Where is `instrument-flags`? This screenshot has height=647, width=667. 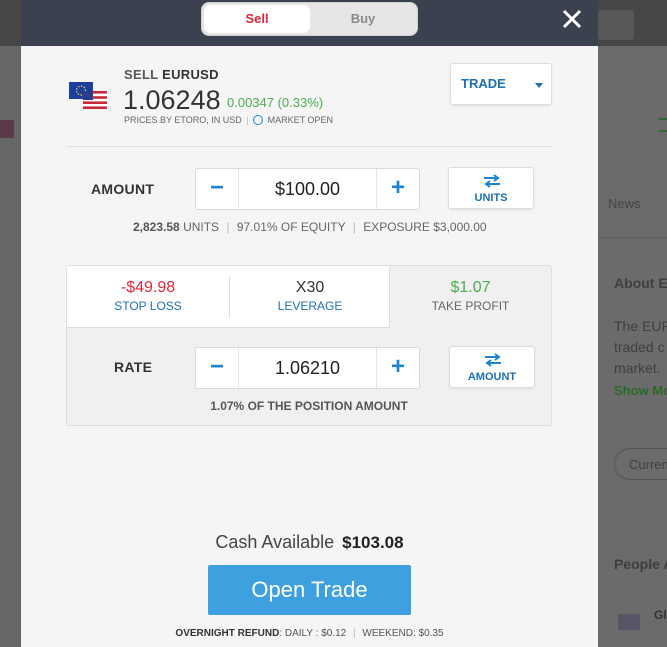
instrument-flags is located at coordinates (88, 95).